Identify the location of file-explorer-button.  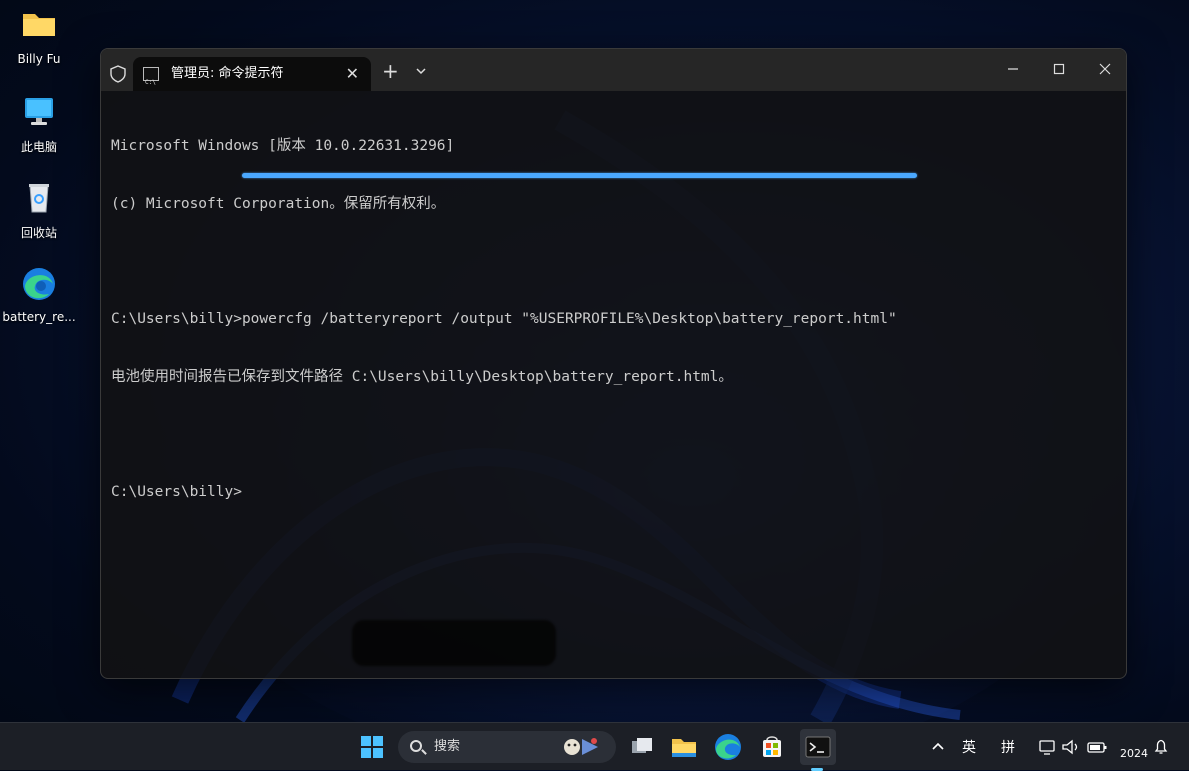
(684, 747).